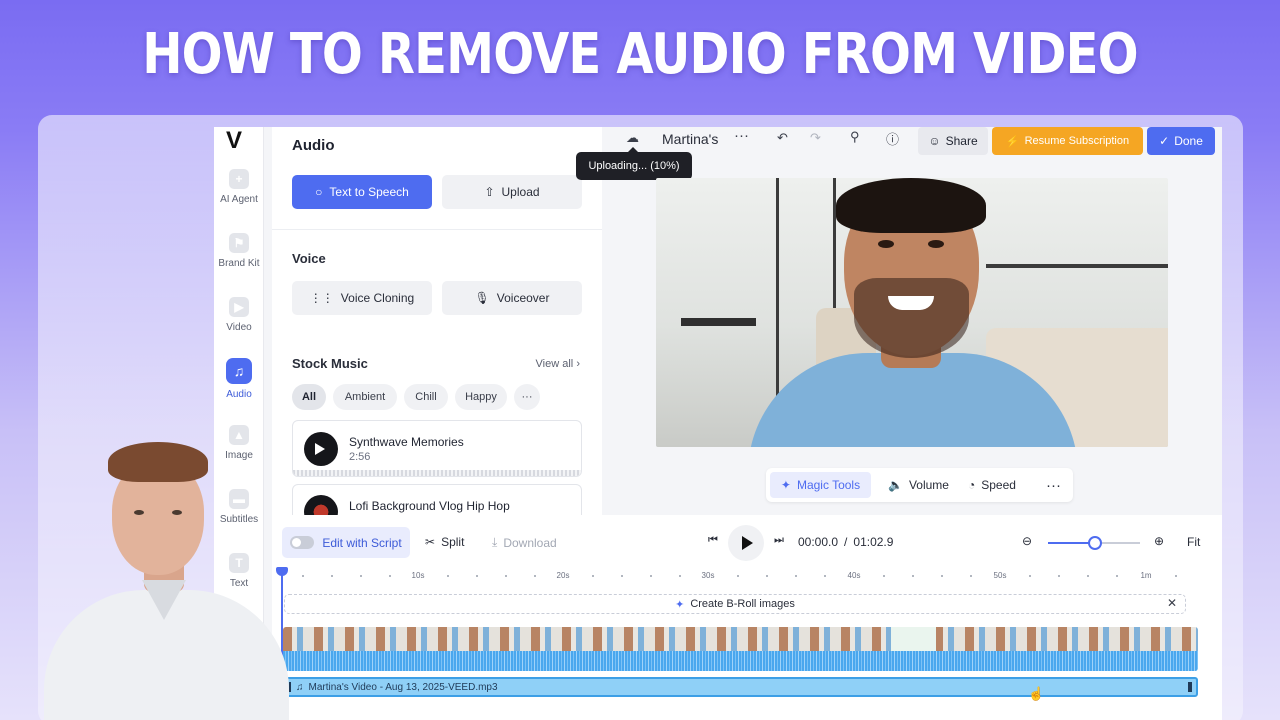  Describe the element at coordinates (426, 397) in the screenshot. I see `chip-chill: Chill` at that location.